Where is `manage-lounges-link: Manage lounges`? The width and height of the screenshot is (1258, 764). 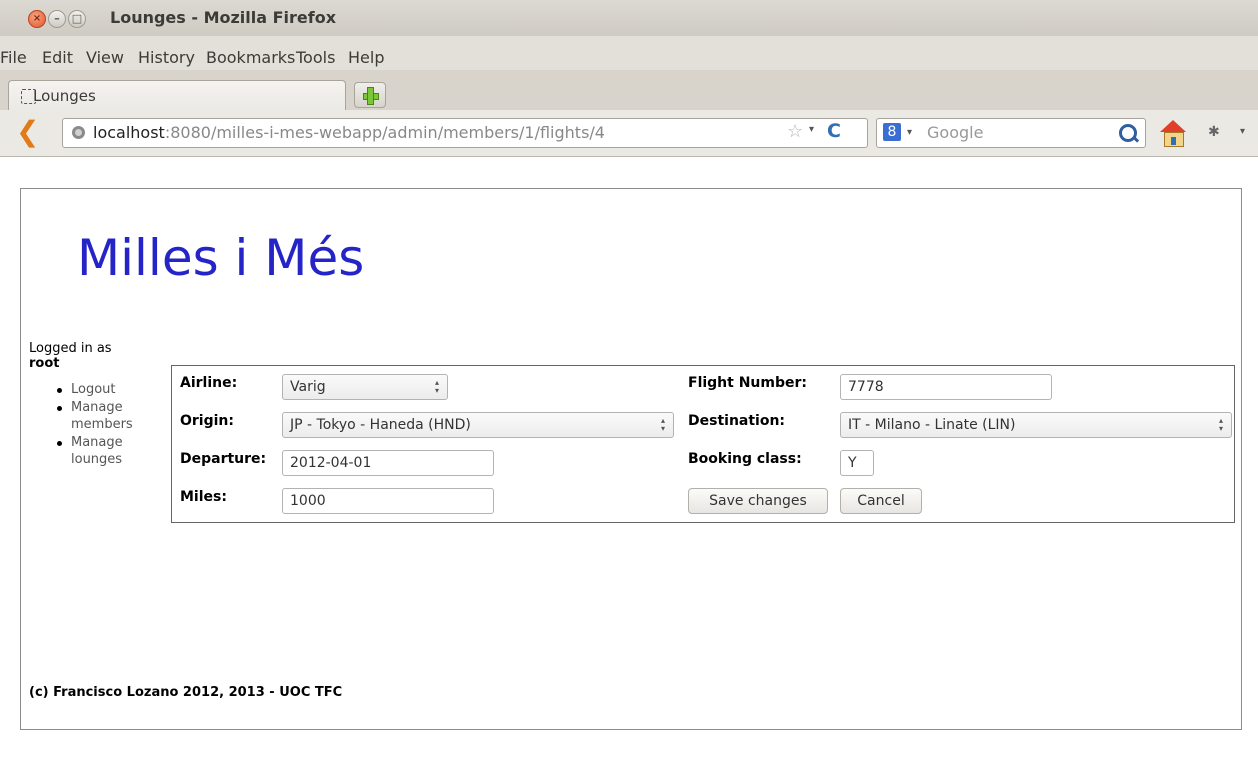
manage-lounges-link: Manage lounges is located at coordinates (106, 451).